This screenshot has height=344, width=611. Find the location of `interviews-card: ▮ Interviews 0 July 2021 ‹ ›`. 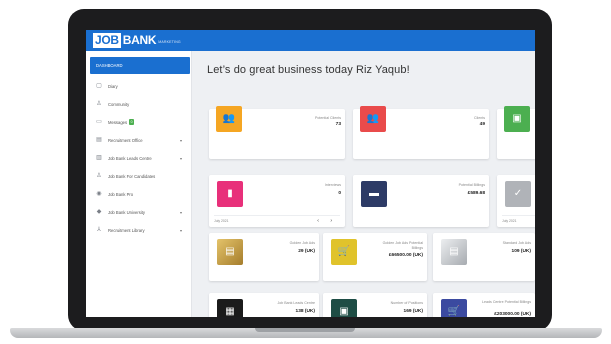

interviews-card: ▮ Interviews 0 July 2021 ‹ › is located at coordinates (277, 201).